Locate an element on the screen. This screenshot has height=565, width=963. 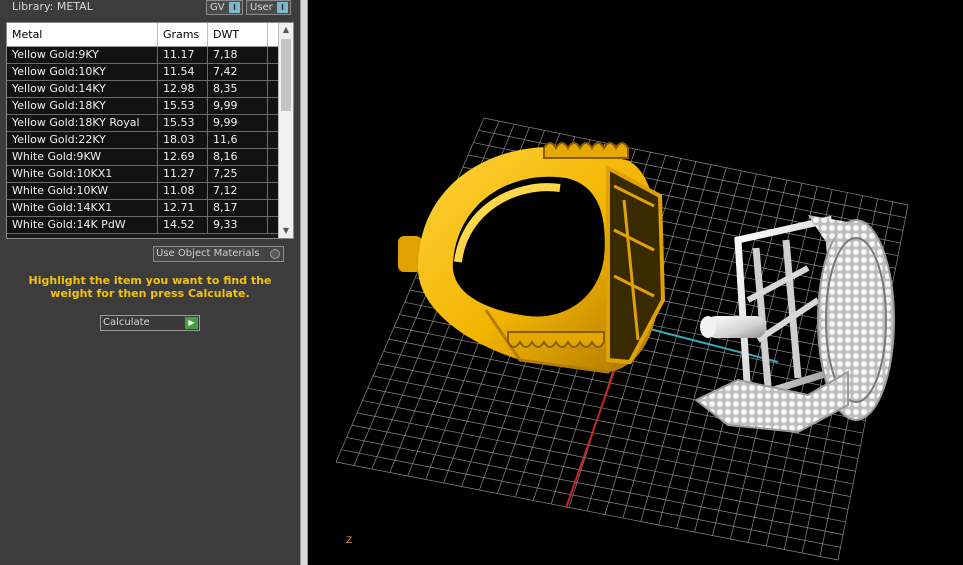
metal-cell: White Gold:9KW is located at coordinates (82, 157).